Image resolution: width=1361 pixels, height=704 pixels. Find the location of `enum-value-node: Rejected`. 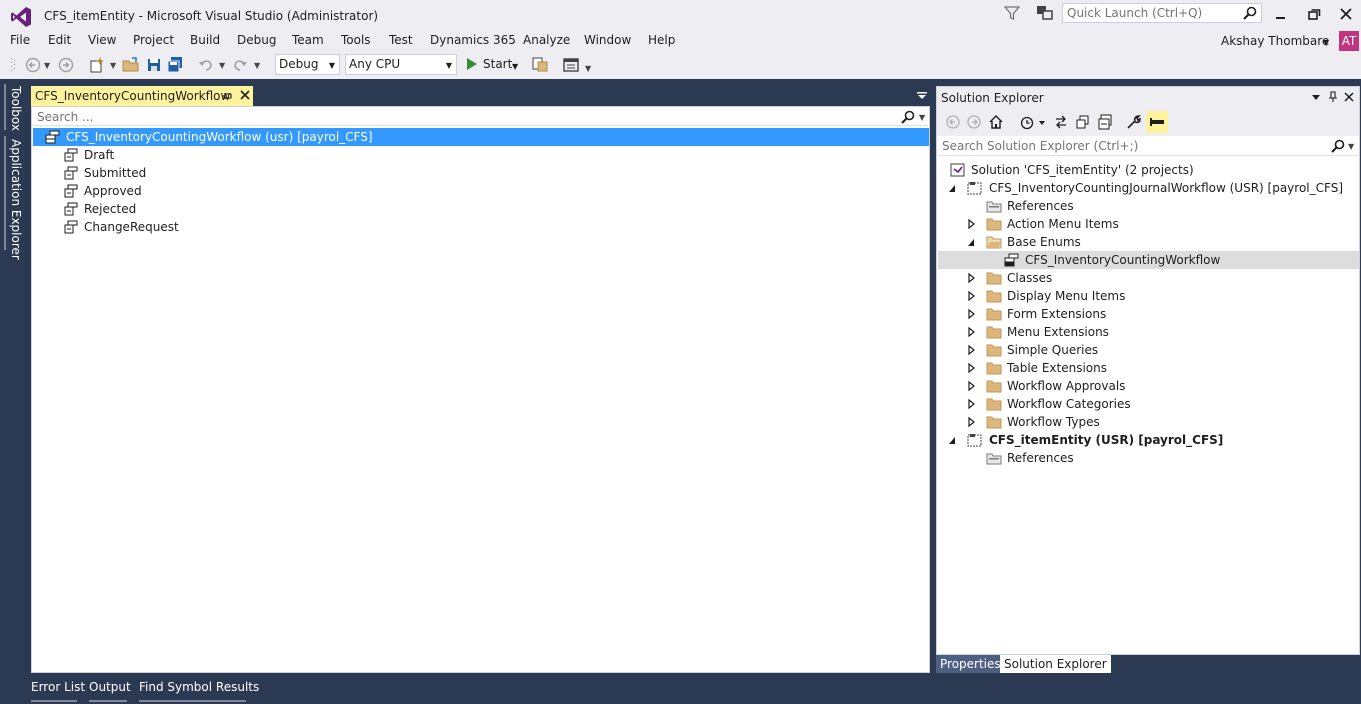

enum-value-node: Rejected is located at coordinates (481, 209).